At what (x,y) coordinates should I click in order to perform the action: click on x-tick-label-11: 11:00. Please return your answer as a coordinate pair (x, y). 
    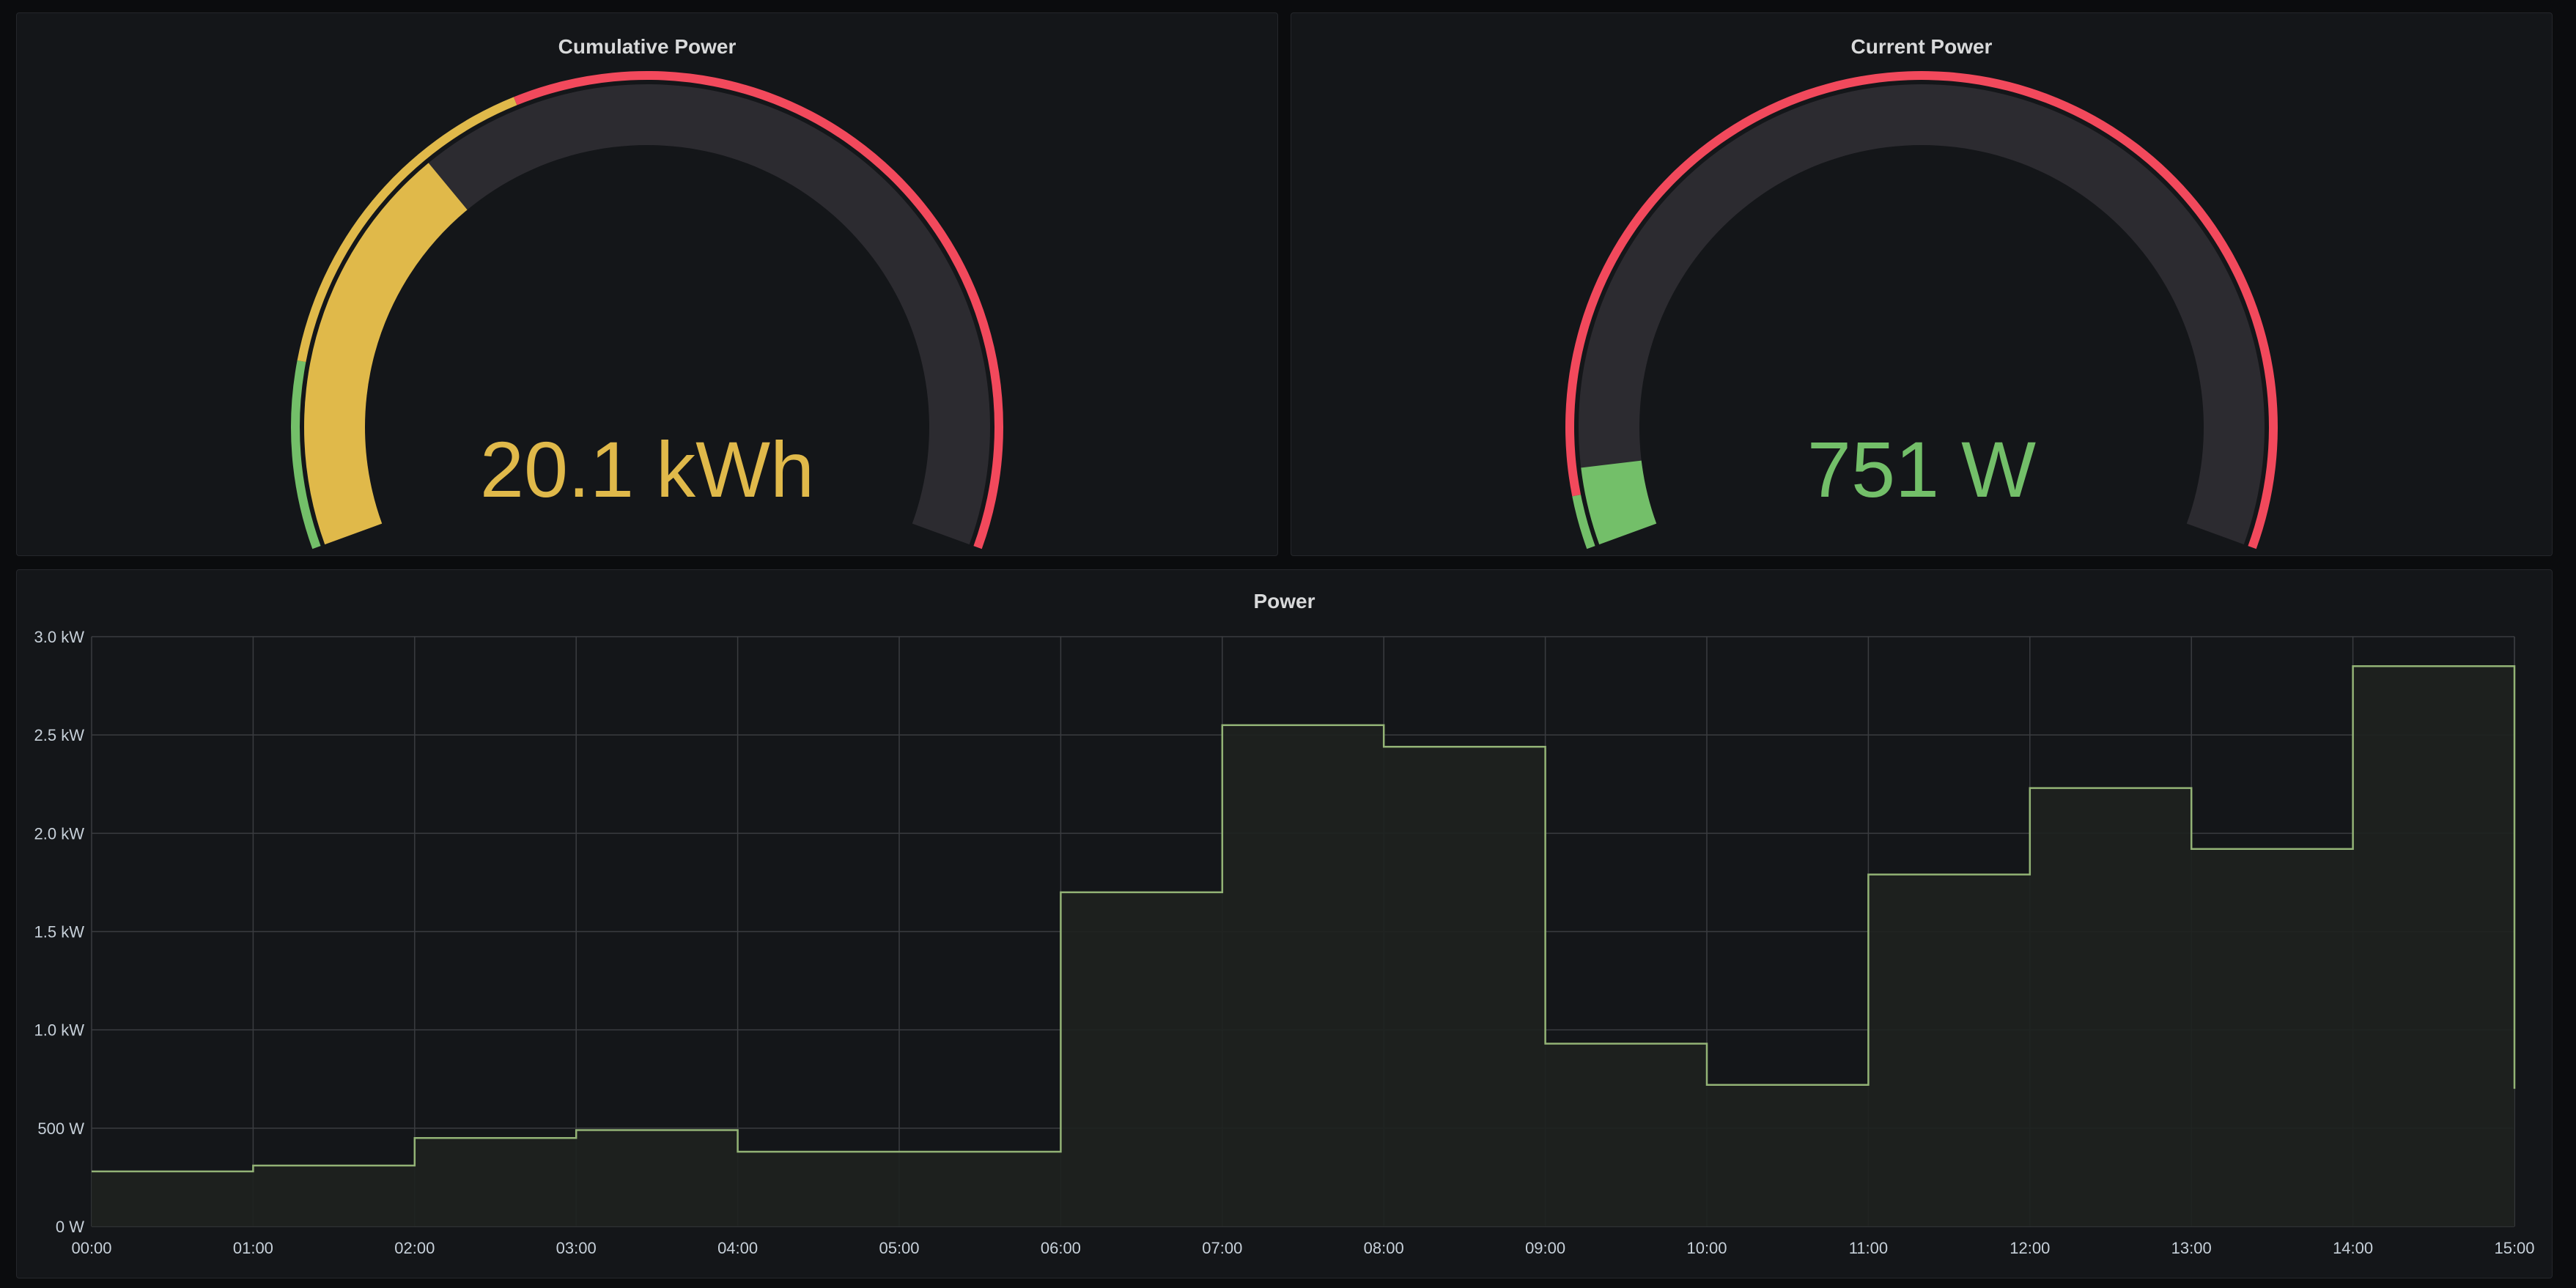
    Looking at the image, I should click on (1869, 1248).